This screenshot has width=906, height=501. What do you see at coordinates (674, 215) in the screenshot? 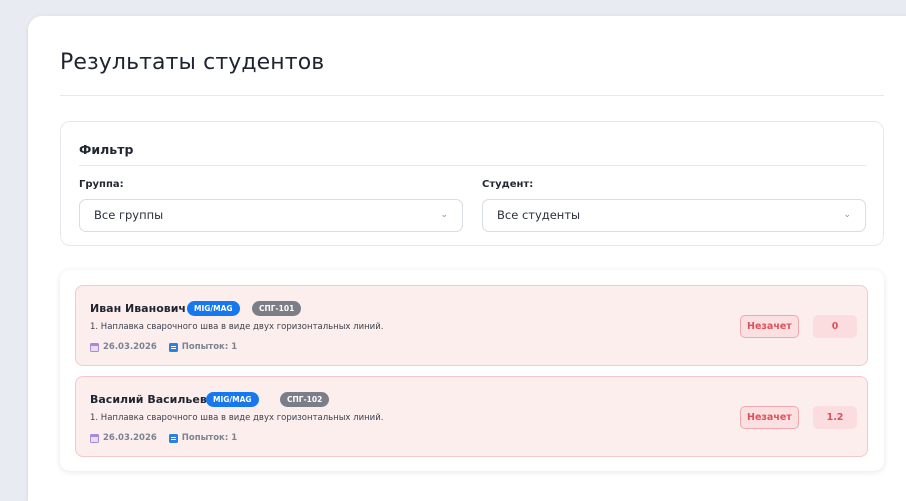
I see `student-select: Все студенты ⌄` at bounding box center [674, 215].